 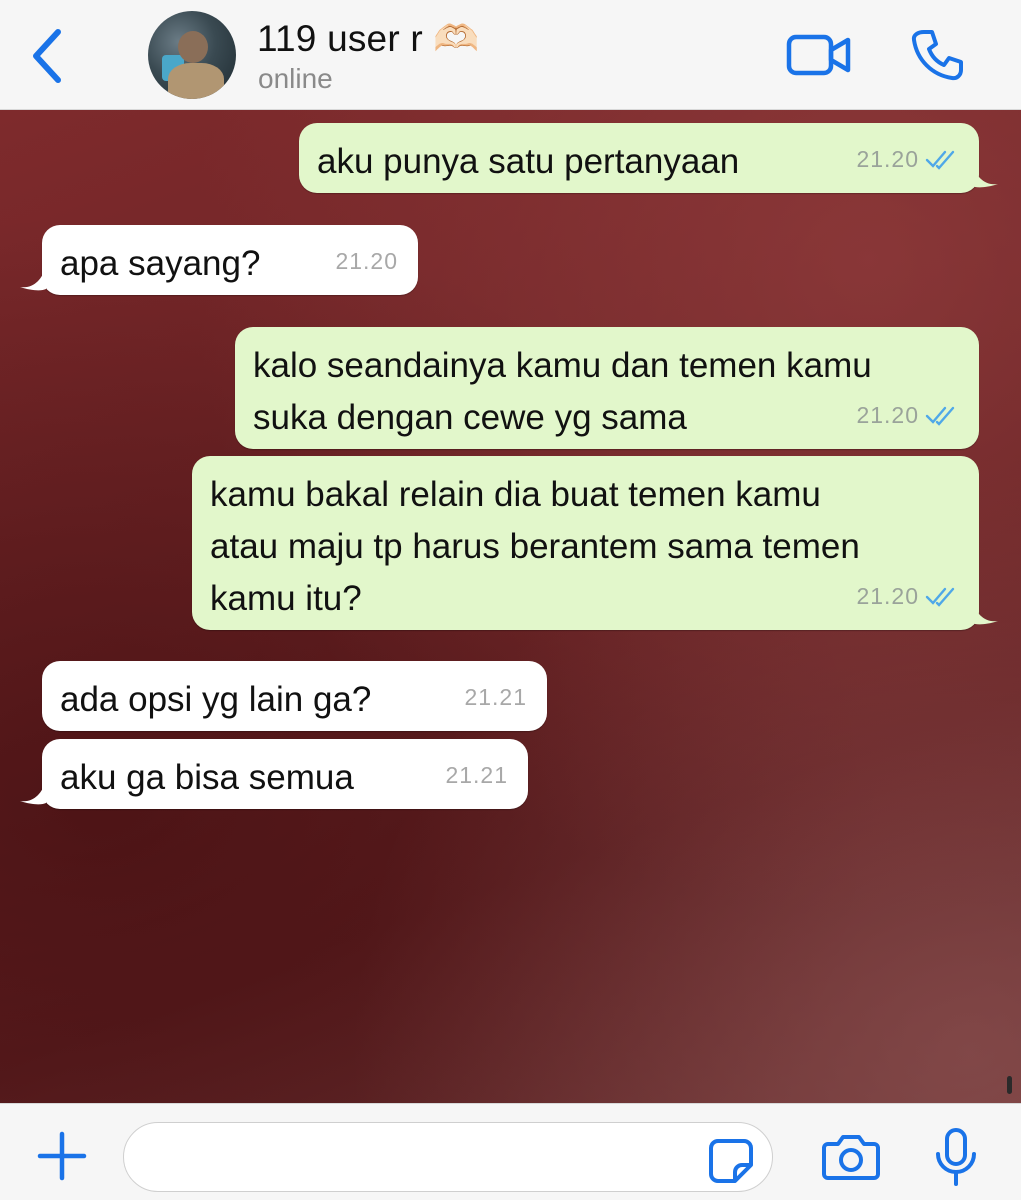 What do you see at coordinates (639, 158) in the screenshot?
I see `outgoing-message: aku punya satu pertanyaan 21.20` at bounding box center [639, 158].